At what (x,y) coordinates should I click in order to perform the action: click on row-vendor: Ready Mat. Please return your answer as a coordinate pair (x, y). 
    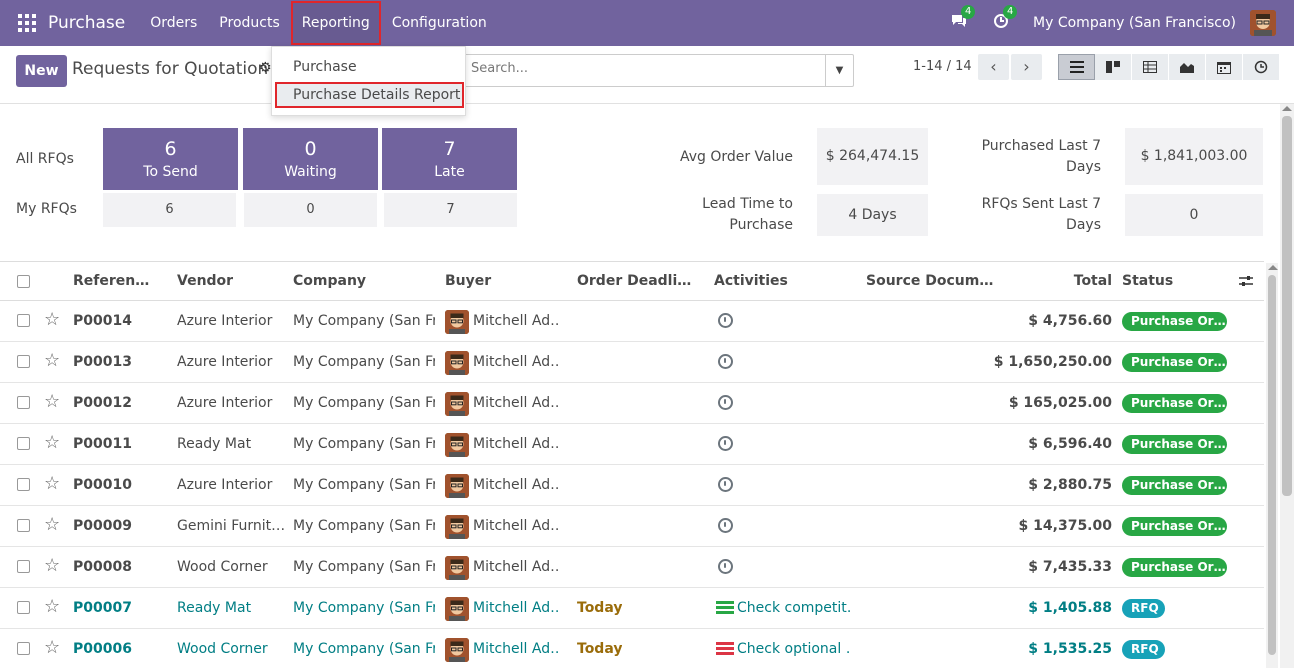
    Looking at the image, I should click on (214, 444).